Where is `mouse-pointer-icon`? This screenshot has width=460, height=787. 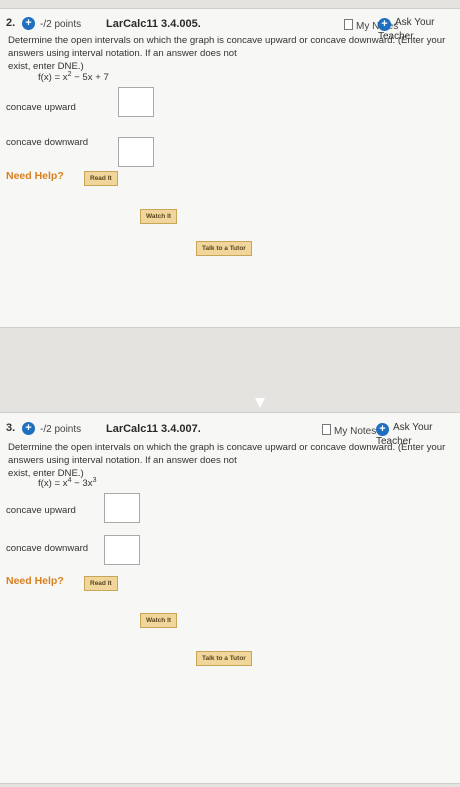 mouse-pointer-icon is located at coordinates (260, 403).